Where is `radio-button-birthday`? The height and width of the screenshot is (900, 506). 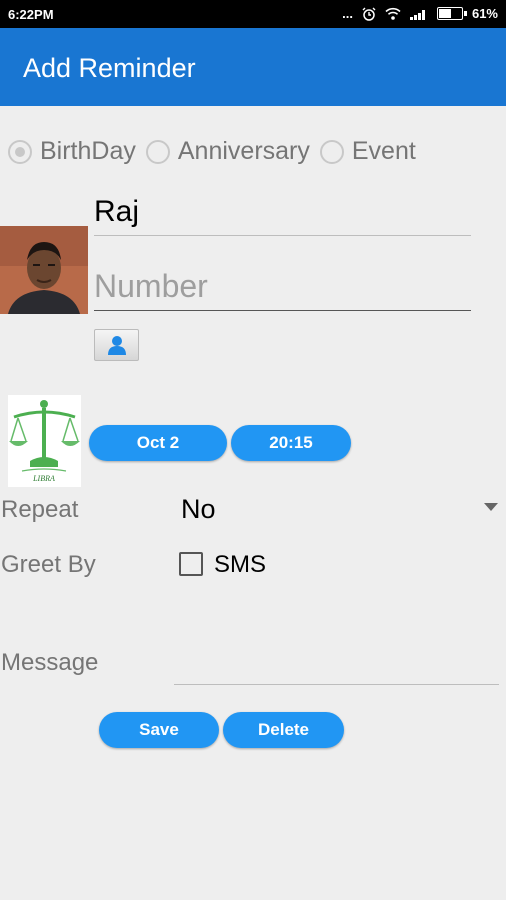 radio-button-birthday is located at coordinates (20, 151).